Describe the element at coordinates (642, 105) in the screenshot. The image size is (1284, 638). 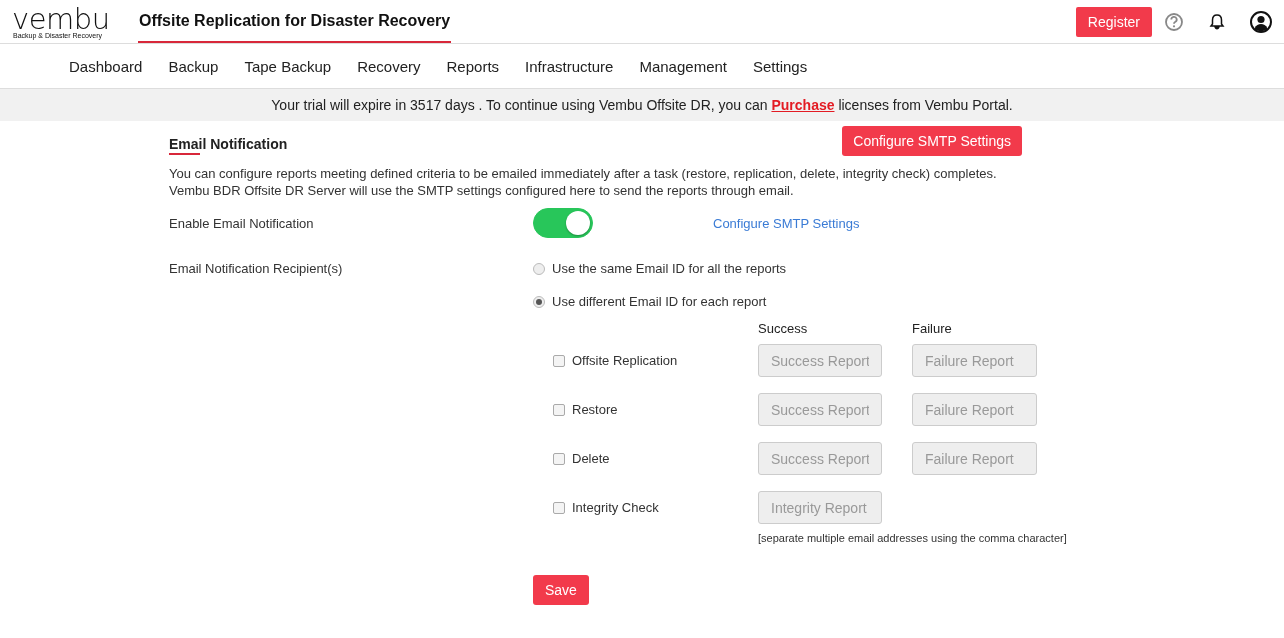
I see `trial-message: Your trial will expire in 3517 days . To continue using Vembu Offsite DR, you can Purchase licenses from Vembu Portal.` at that location.